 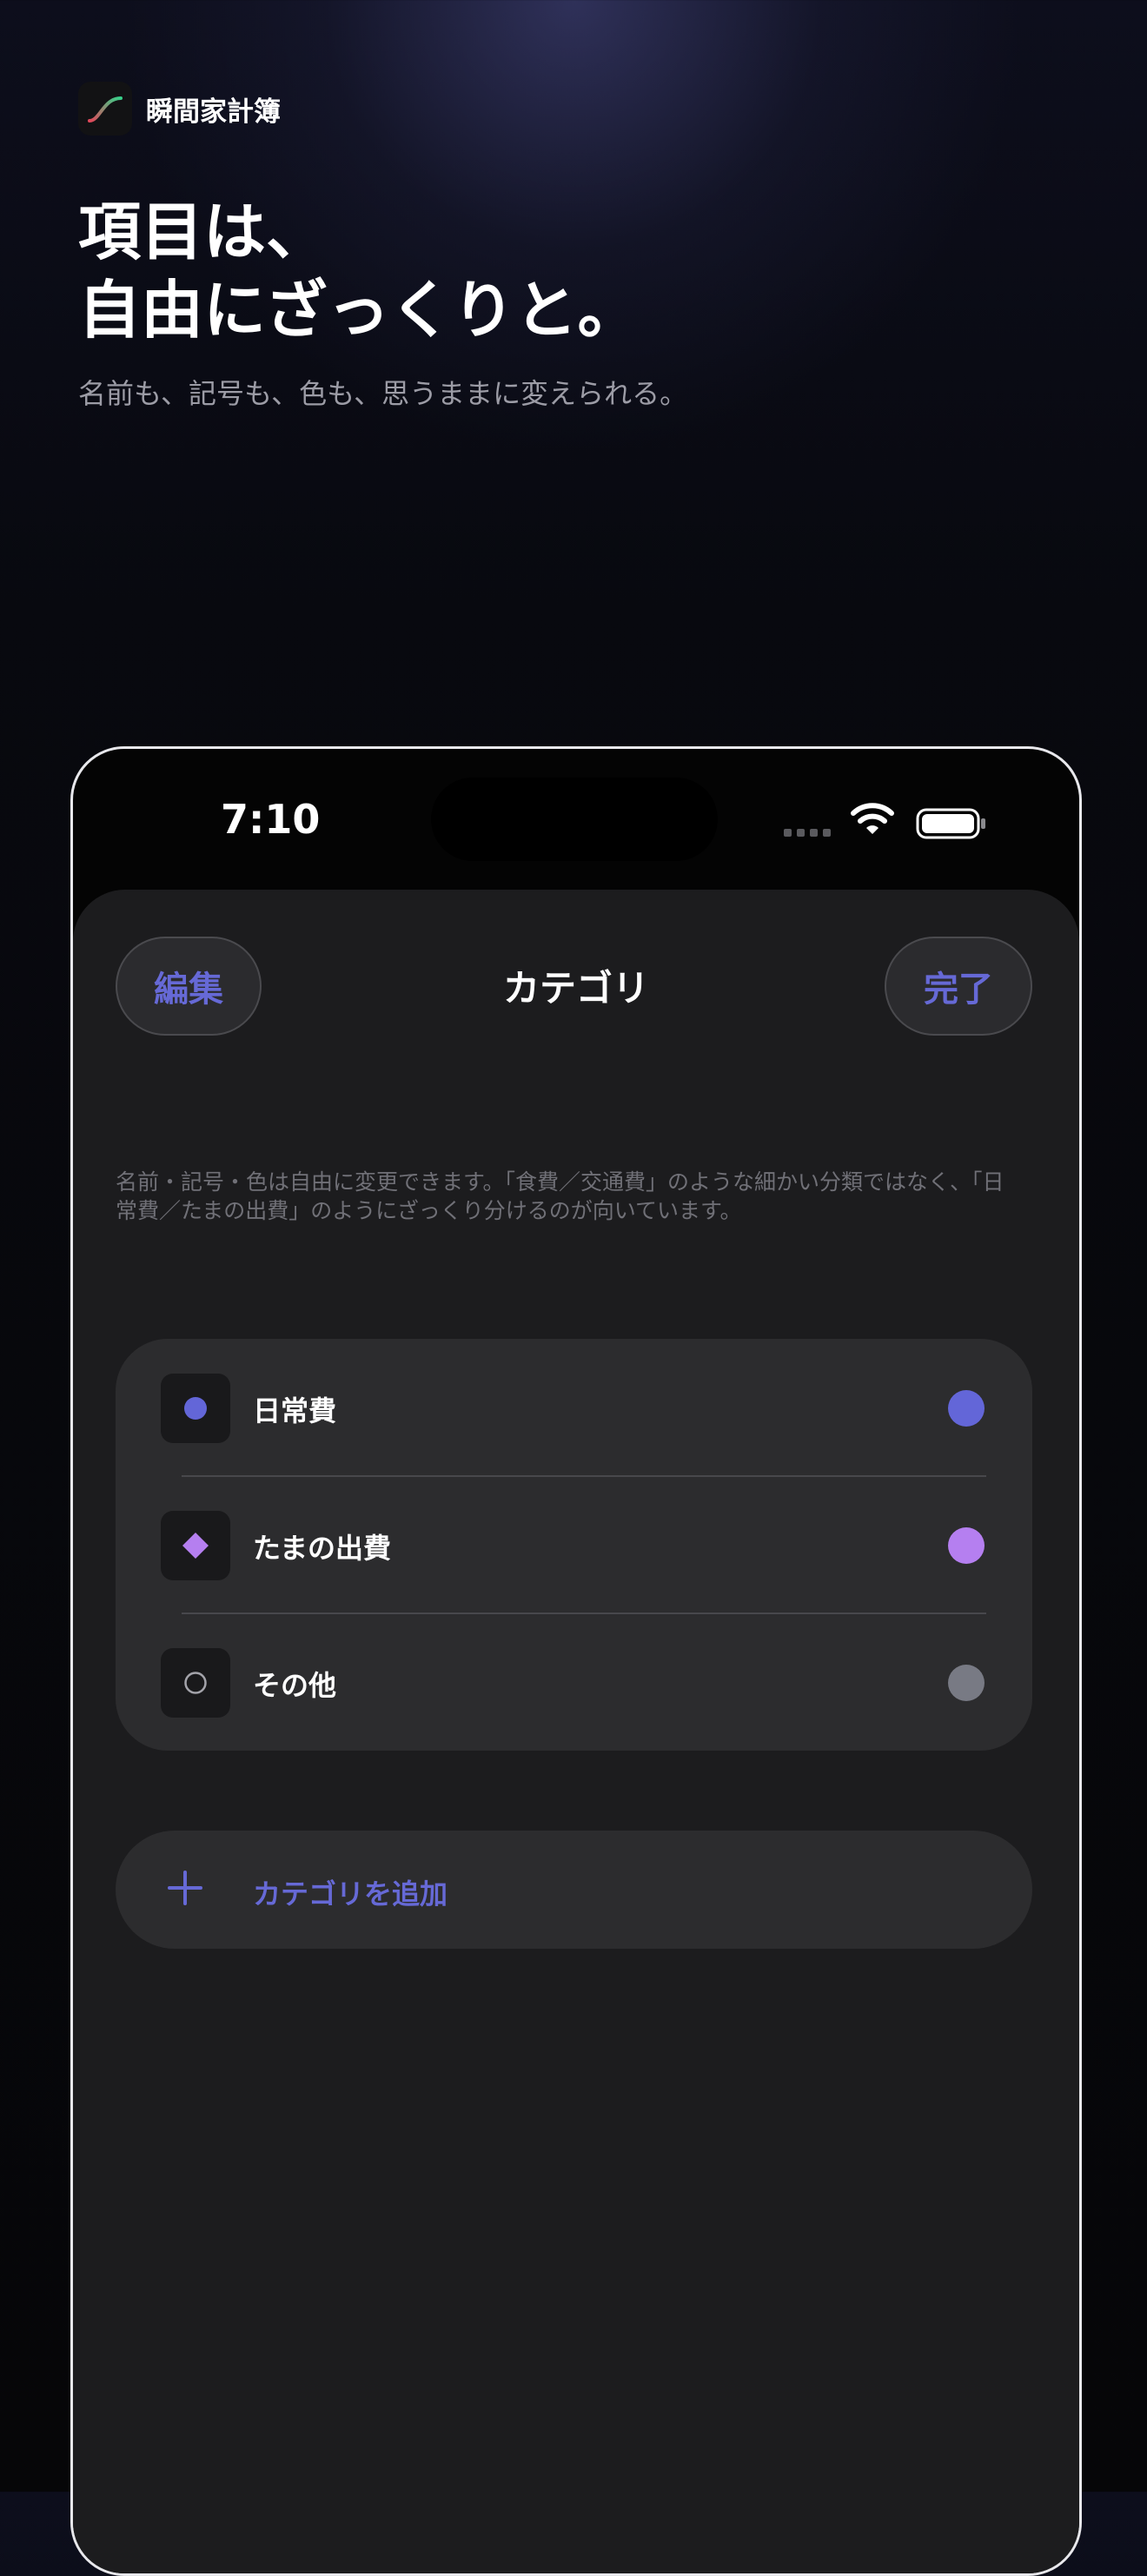 I want to click on app-icon, so click(x=105, y=109).